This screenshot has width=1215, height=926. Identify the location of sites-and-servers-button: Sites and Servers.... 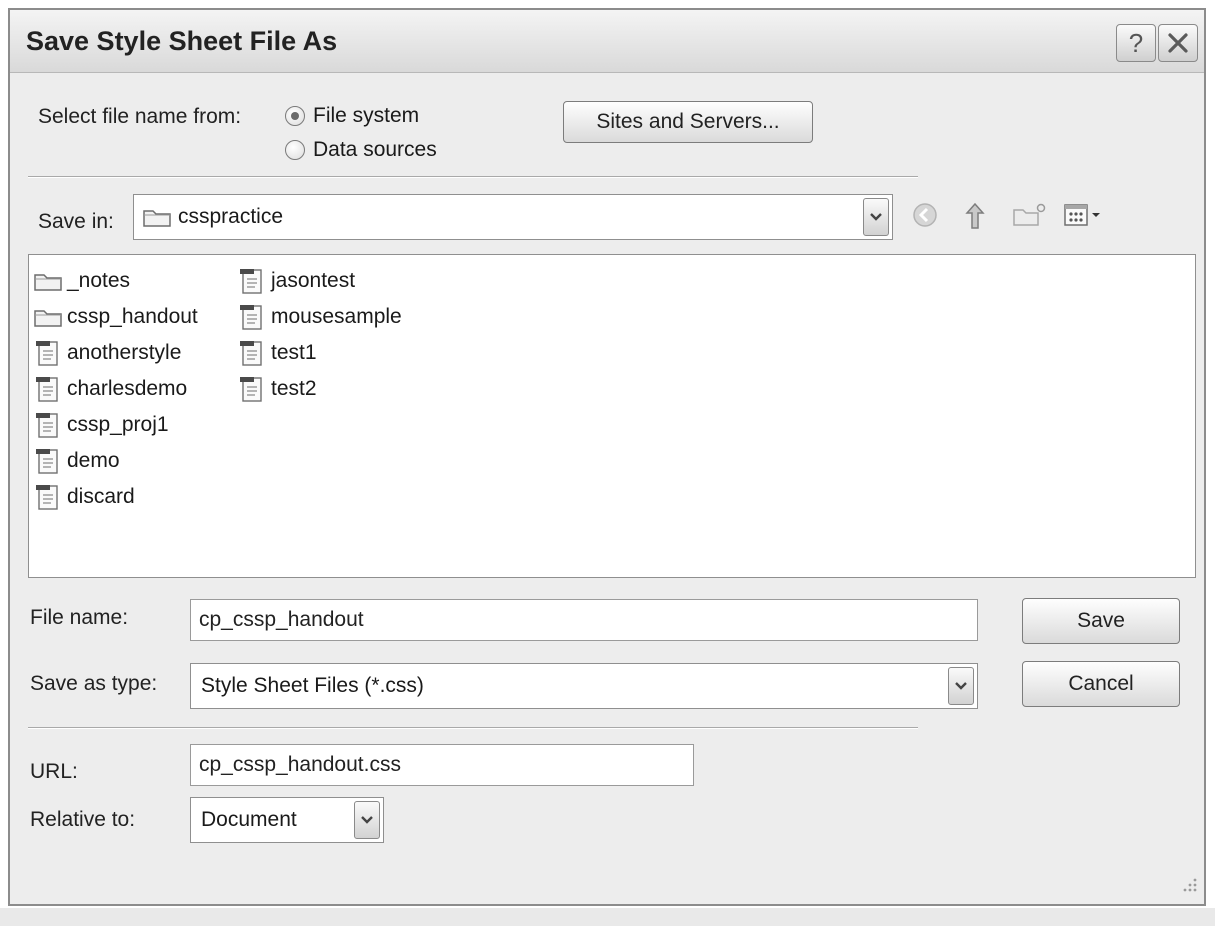
(688, 122).